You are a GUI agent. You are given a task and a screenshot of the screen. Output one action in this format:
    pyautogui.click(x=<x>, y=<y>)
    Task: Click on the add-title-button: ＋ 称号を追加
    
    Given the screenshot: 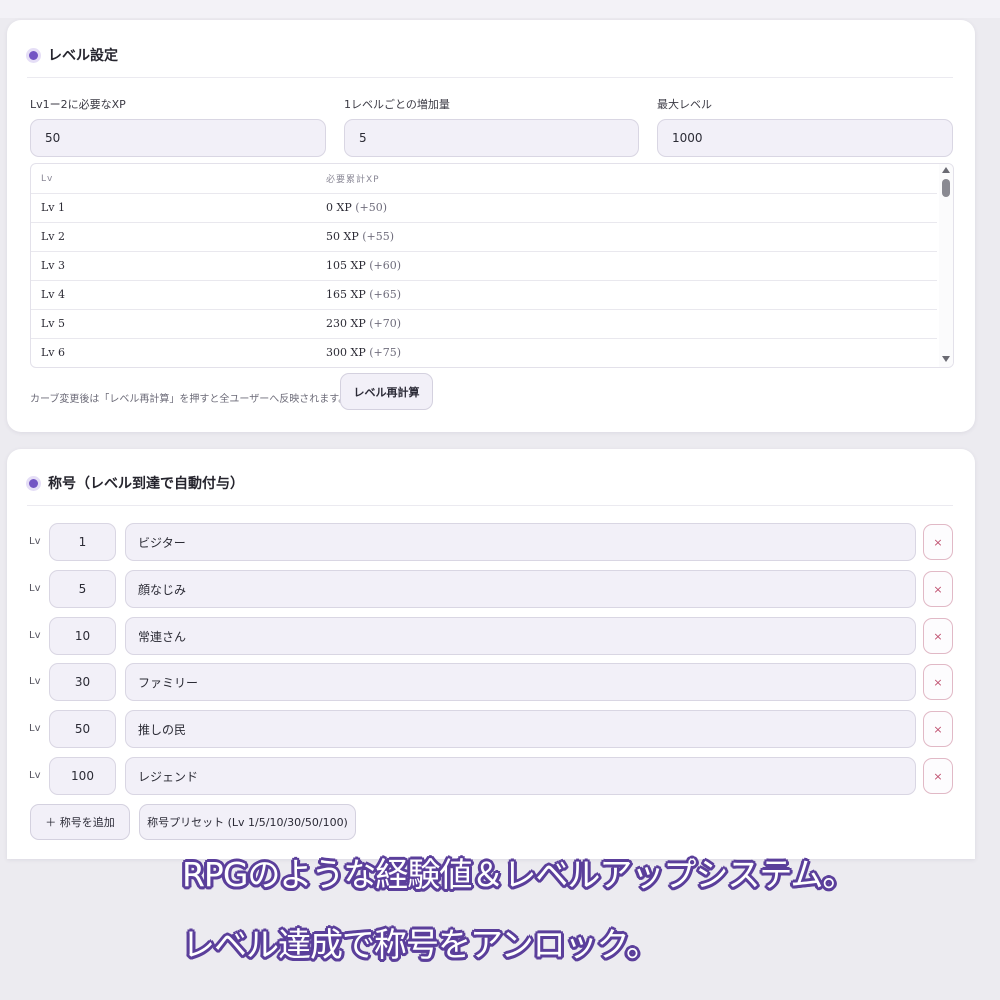 What is the action you would take?
    pyautogui.click(x=80, y=822)
    